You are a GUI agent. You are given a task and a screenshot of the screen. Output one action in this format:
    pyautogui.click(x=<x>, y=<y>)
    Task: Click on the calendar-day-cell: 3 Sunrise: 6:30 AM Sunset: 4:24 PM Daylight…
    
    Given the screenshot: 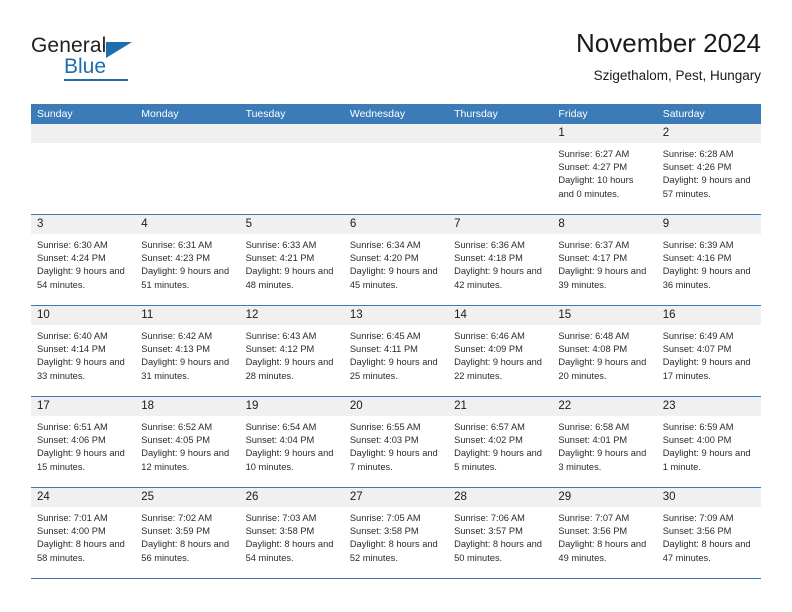 What is the action you would take?
    pyautogui.click(x=83, y=260)
    